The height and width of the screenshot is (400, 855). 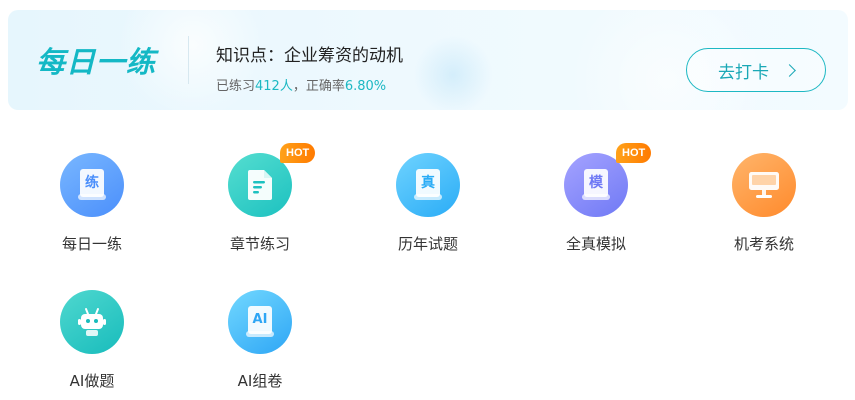 What do you see at coordinates (428, 185) in the screenshot?
I see `past-exam-icon: 真` at bounding box center [428, 185].